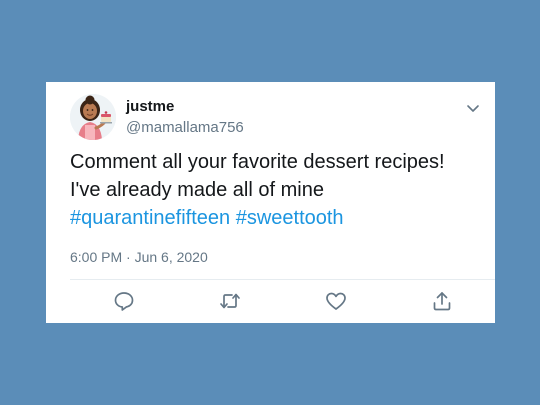 This screenshot has width=540, height=405. Describe the element at coordinates (290, 218) in the screenshot. I see `hashtag-sweettooth: #sweettooth` at that location.